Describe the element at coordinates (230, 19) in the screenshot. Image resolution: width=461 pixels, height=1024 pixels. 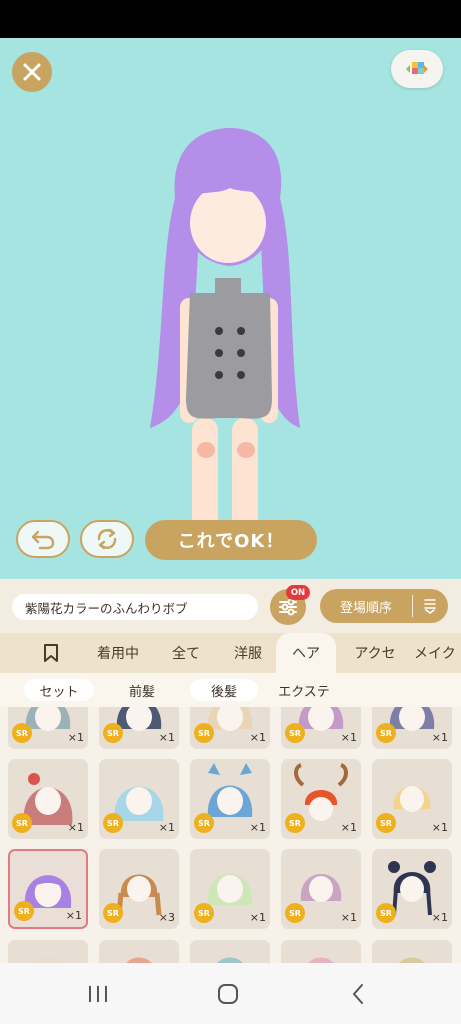
I see `status-bar` at that location.